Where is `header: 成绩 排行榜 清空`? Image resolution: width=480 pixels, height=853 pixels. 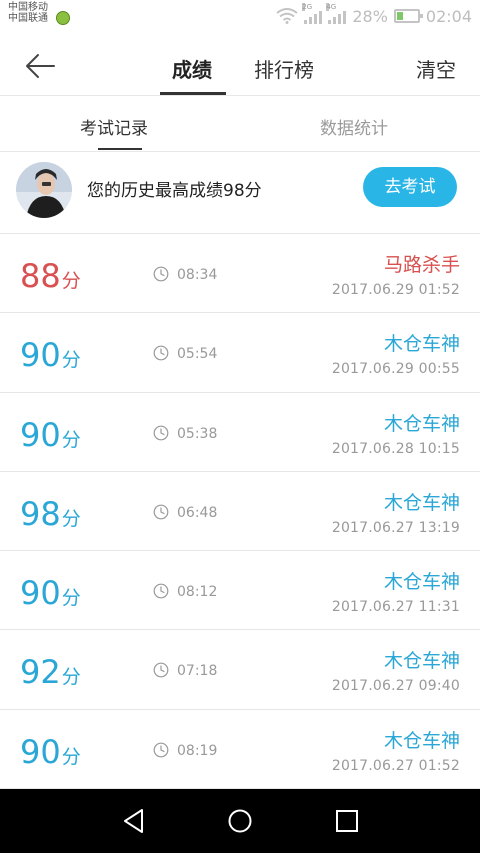 header: 成绩 排行榜 清空 is located at coordinates (240, 65).